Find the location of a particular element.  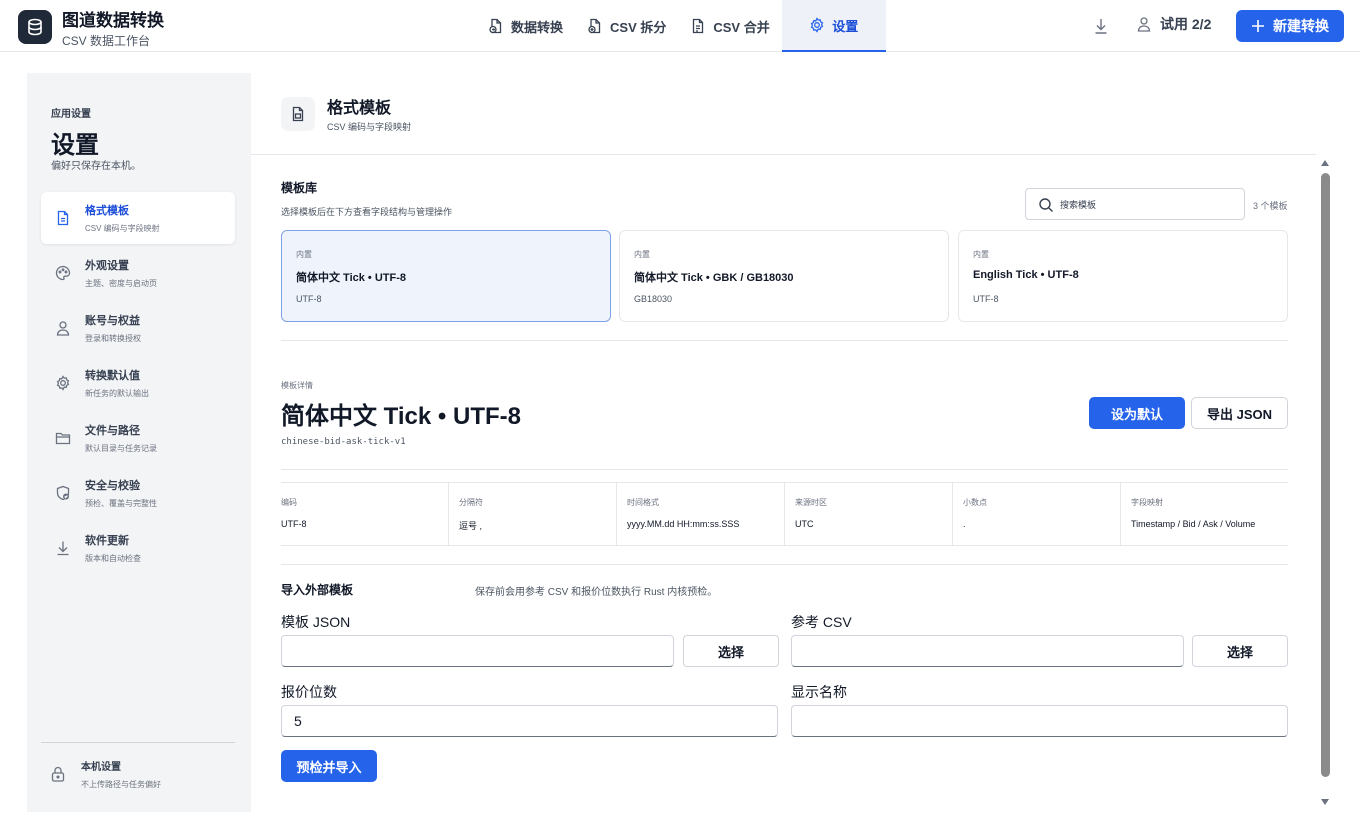

sidebar-item-account: 账号与权益 登录和转换授权 is located at coordinates (138, 328).